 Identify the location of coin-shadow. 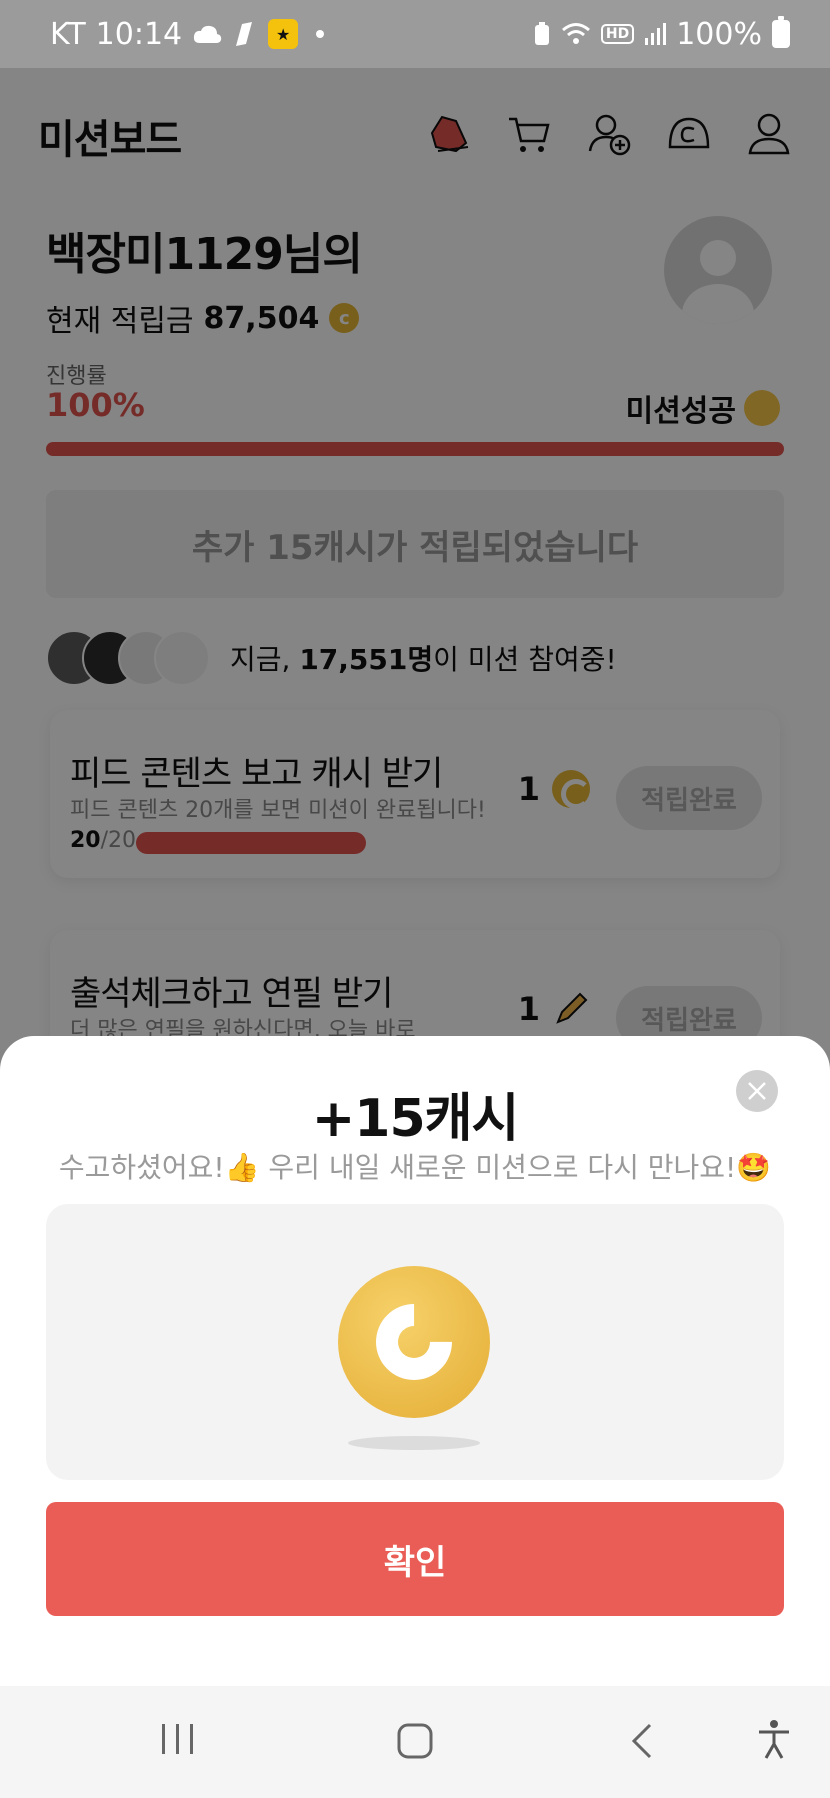
(414, 1443).